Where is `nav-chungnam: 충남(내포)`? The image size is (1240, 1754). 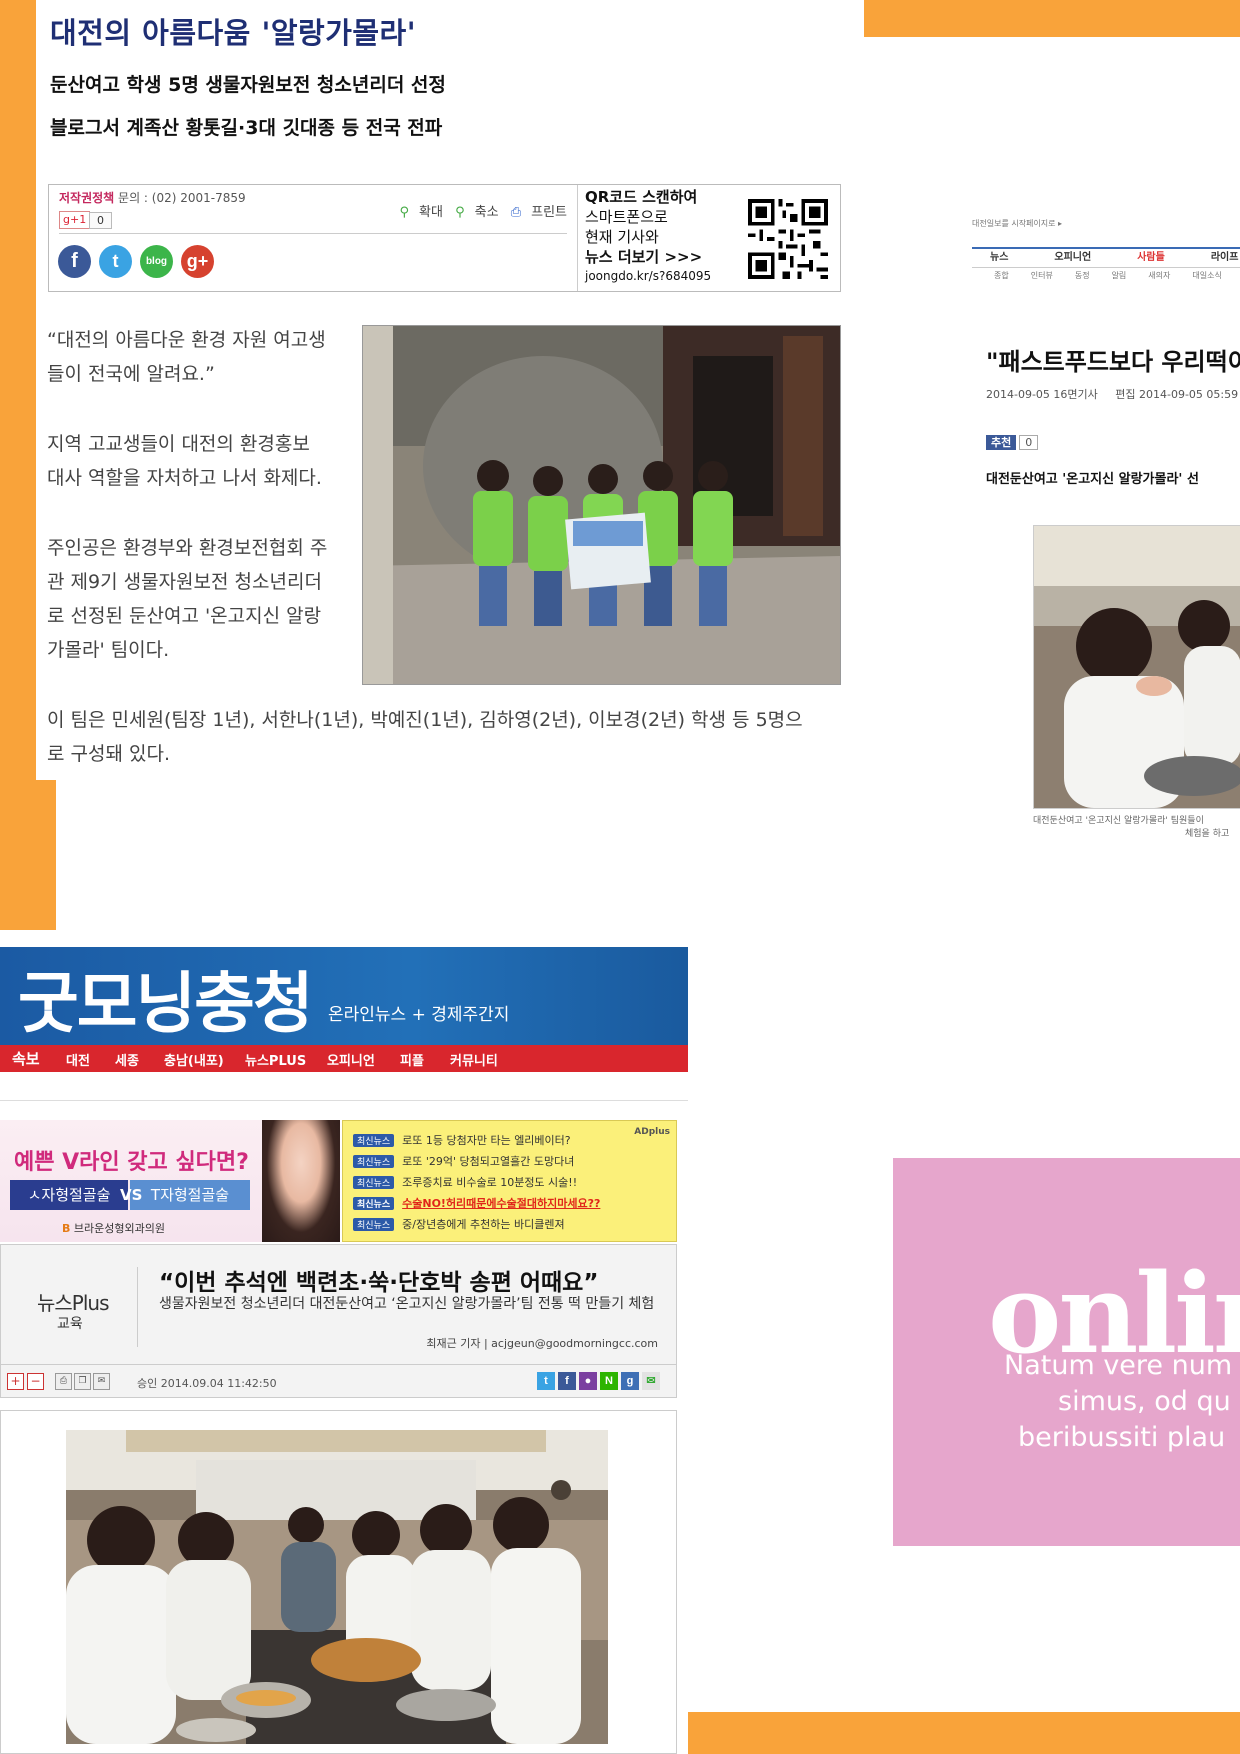
nav-chungnam: 충남(내포) is located at coordinates (194, 1059).